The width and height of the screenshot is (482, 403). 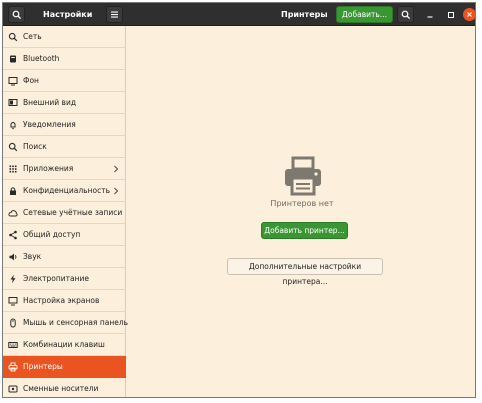 I want to click on mouse-icon, so click(x=13, y=323).